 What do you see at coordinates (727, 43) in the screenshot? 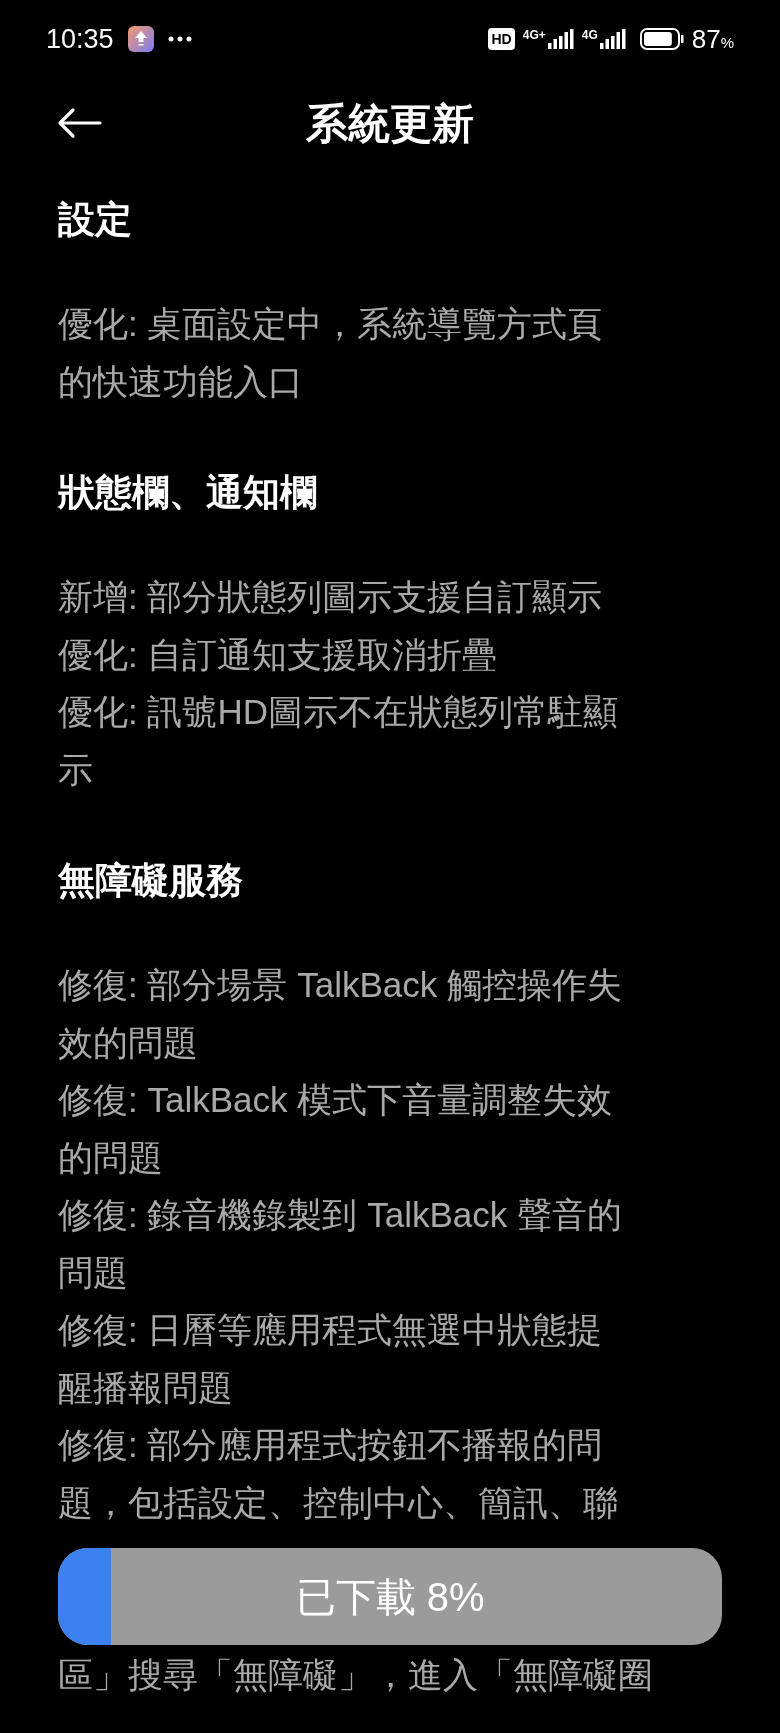
I see `battery-unit: %` at bounding box center [727, 43].